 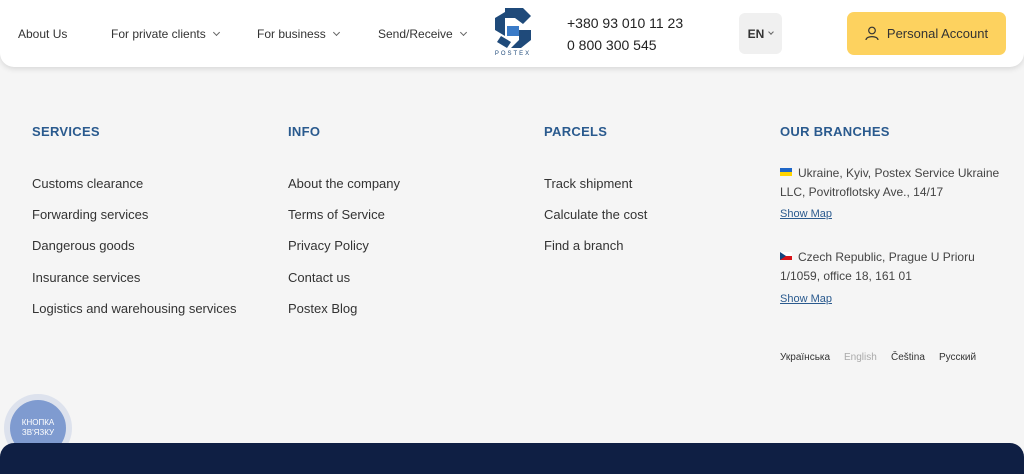 I want to click on link-forwarding-services: Forwarding services, so click(x=90, y=214).